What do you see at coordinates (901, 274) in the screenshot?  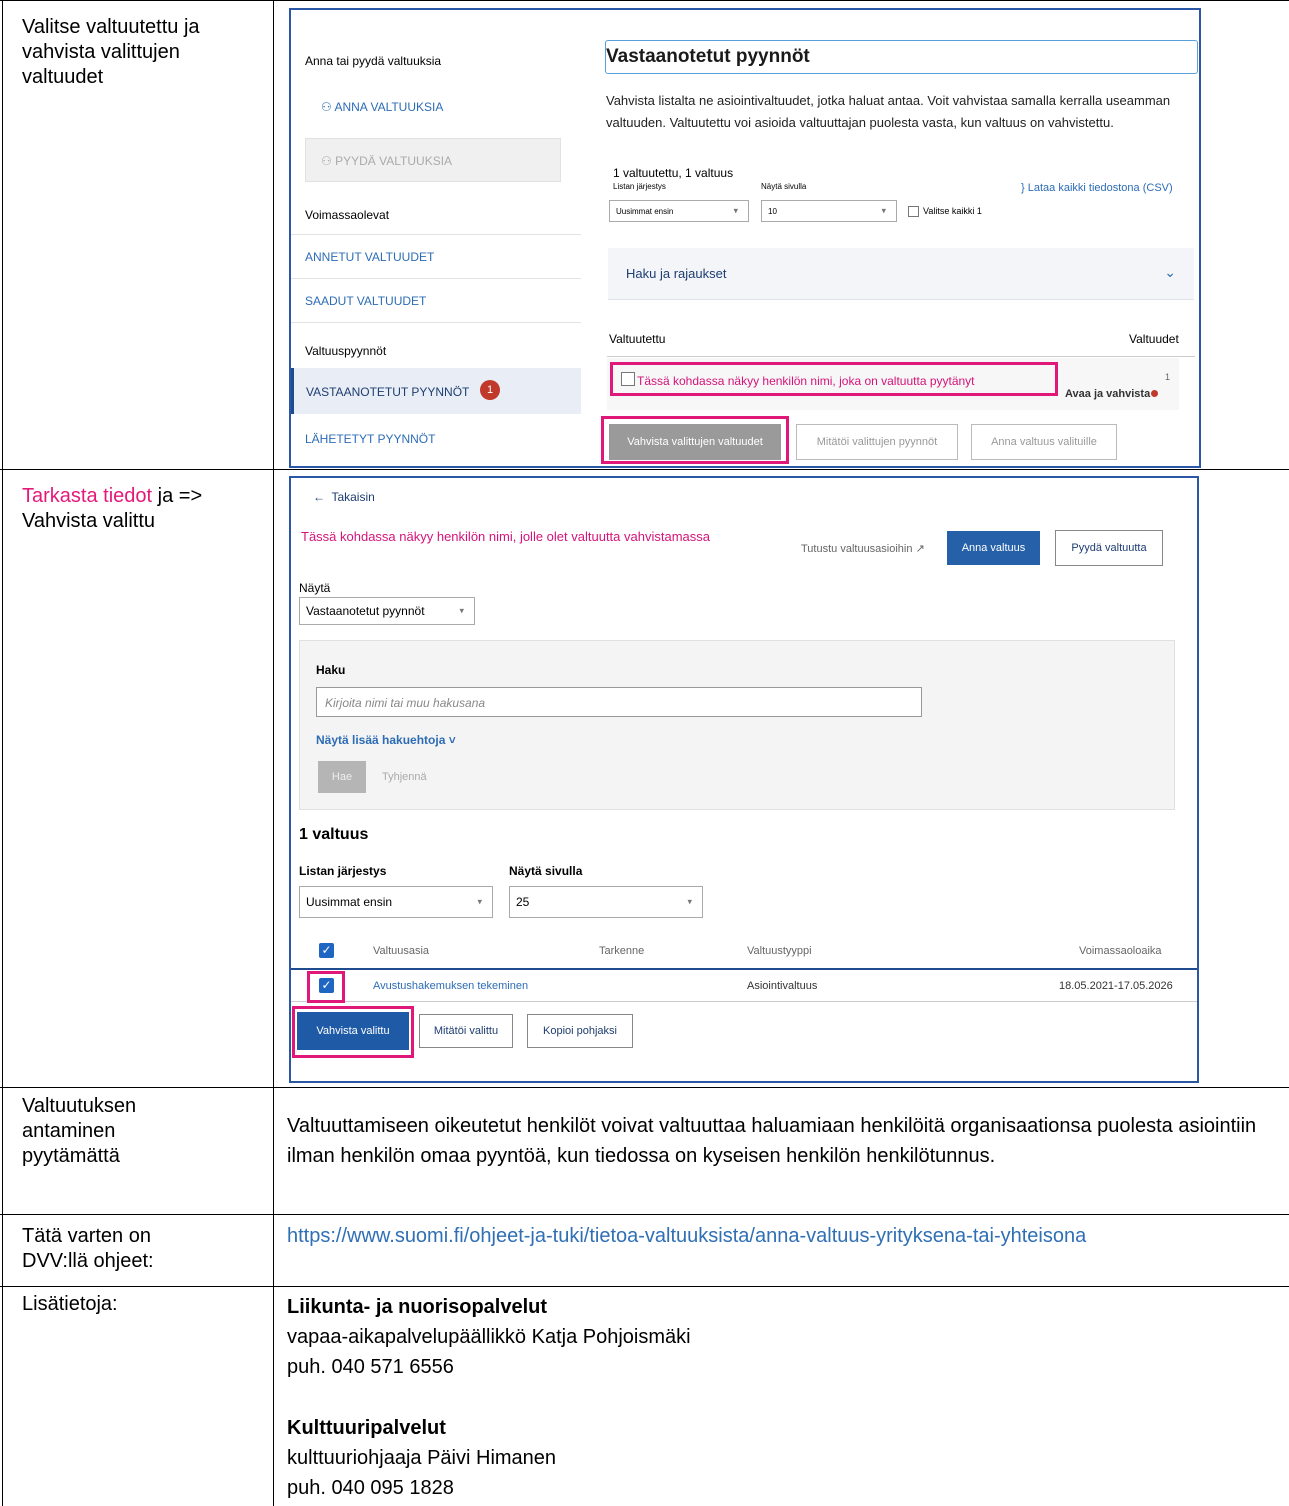 I see `filter-accordion: Haku ja rajaukset ⌄` at bounding box center [901, 274].